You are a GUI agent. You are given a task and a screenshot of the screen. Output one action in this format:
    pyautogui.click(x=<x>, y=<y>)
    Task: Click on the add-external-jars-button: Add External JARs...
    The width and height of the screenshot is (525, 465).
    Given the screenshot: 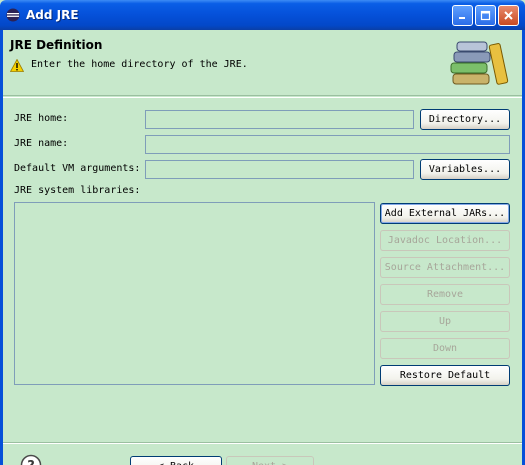 What is the action you would take?
    pyautogui.click(x=445, y=213)
    